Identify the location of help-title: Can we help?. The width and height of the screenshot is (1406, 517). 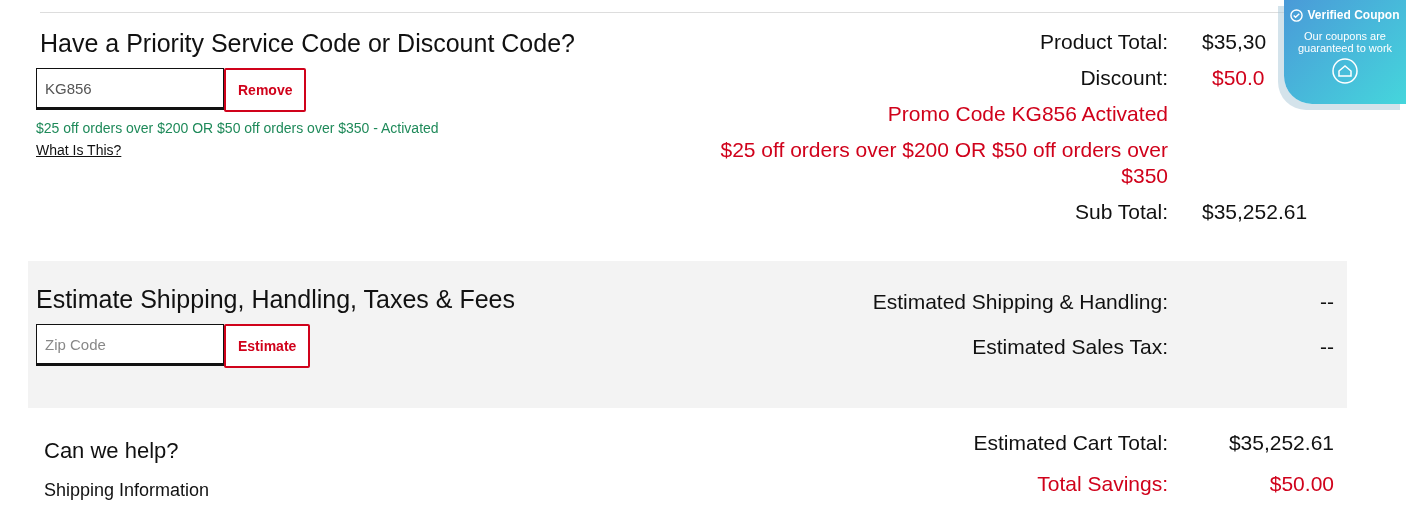
(112, 451).